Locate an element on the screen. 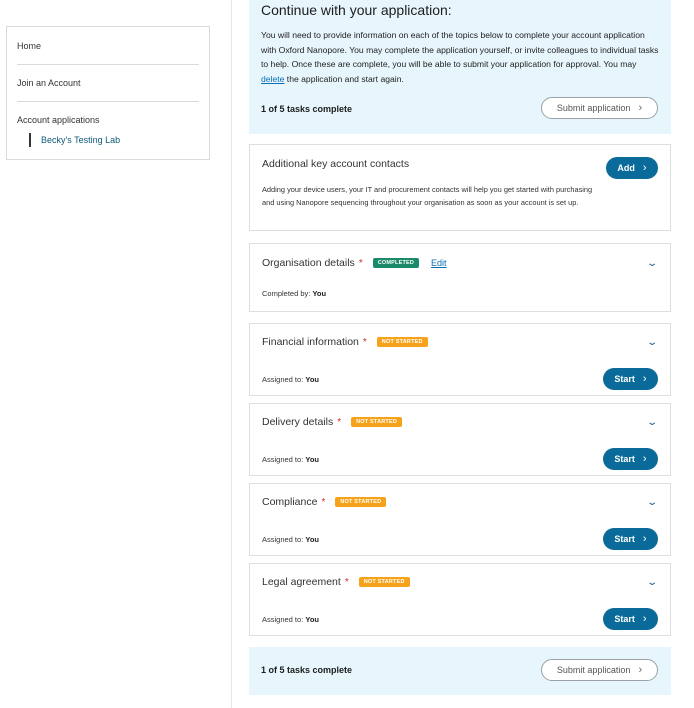  status-badge: COMPLETED is located at coordinates (396, 263).